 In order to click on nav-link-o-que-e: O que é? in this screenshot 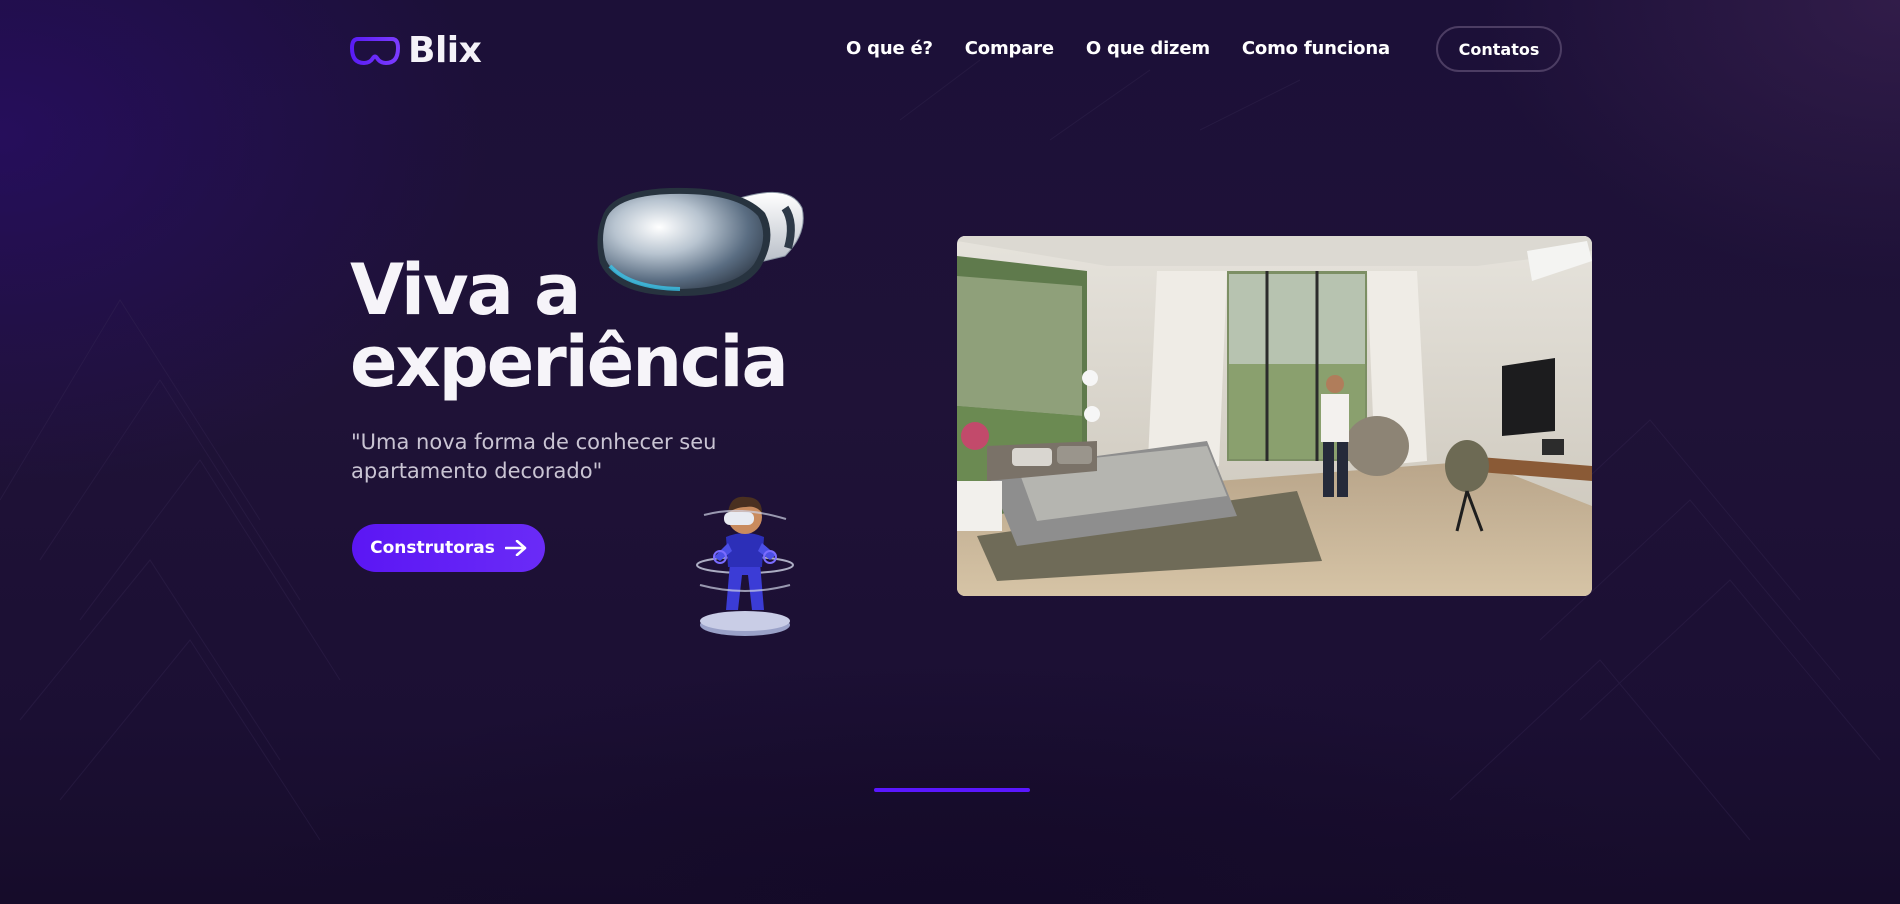, I will do `click(889, 48)`.